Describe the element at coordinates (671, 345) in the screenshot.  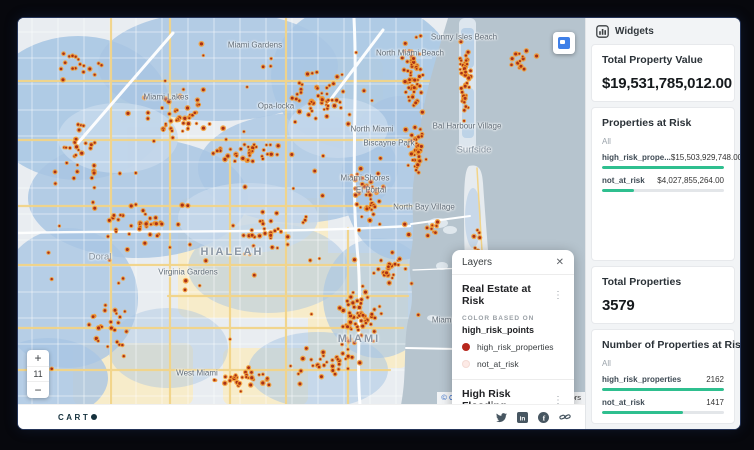
I see `widget-title: Number of Properties at Risk` at that location.